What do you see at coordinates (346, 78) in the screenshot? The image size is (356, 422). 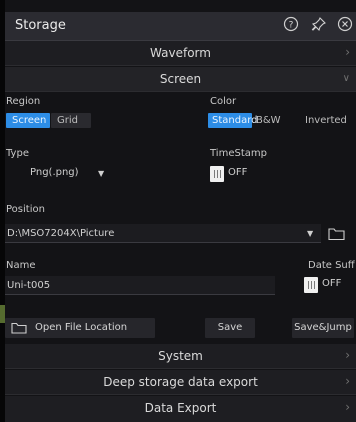 I see `chevron-down-icon: ∨` at bounding box center [346, 78].